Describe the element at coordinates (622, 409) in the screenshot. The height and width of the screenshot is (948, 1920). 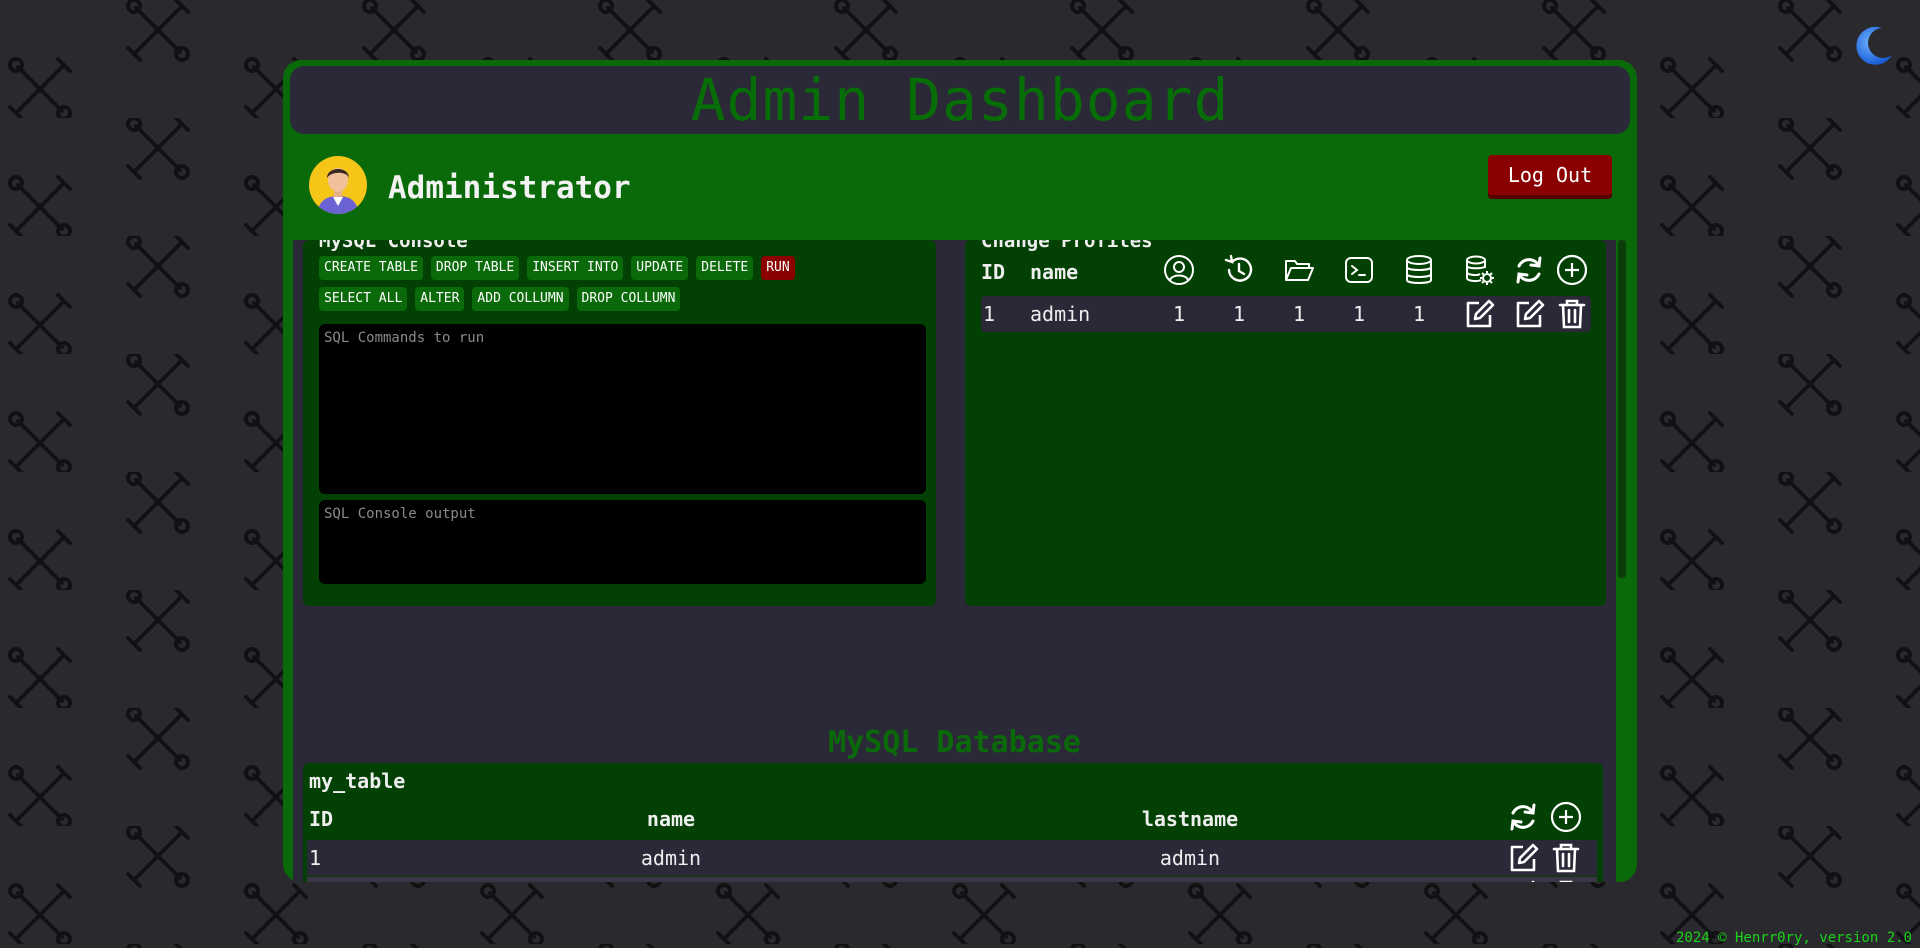
I see `sql-command-input` at that location.